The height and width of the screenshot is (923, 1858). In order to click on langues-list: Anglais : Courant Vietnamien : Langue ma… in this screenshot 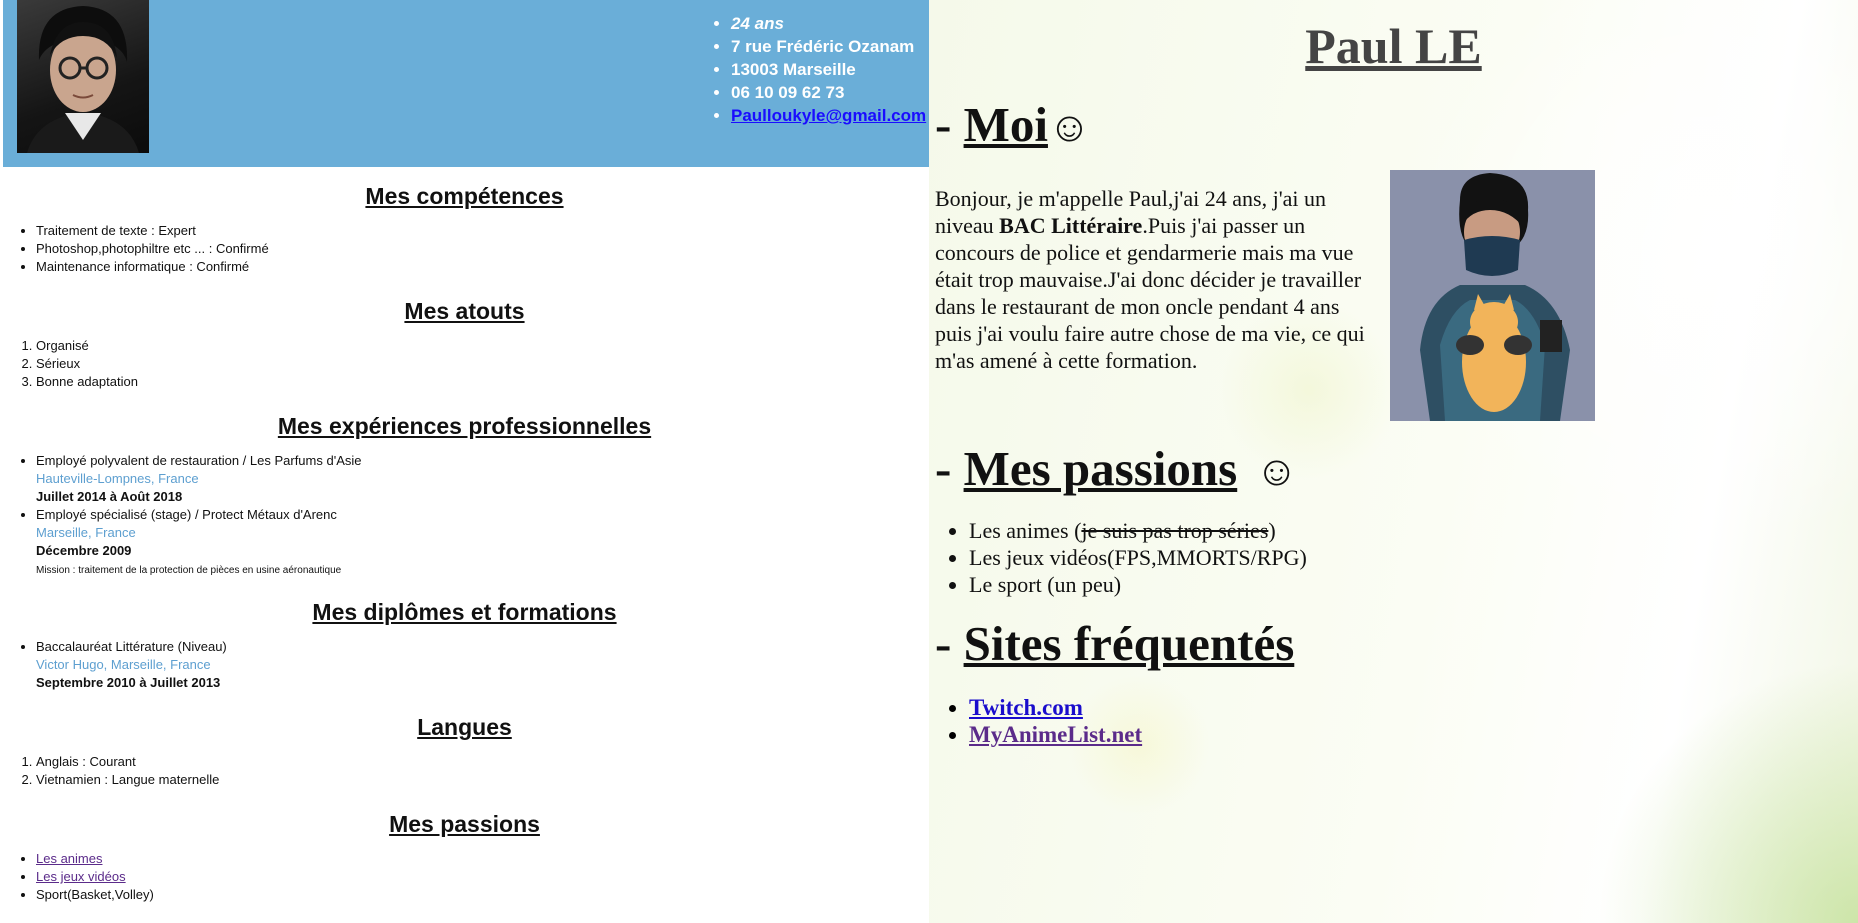, I will do `click(464, 771)`.